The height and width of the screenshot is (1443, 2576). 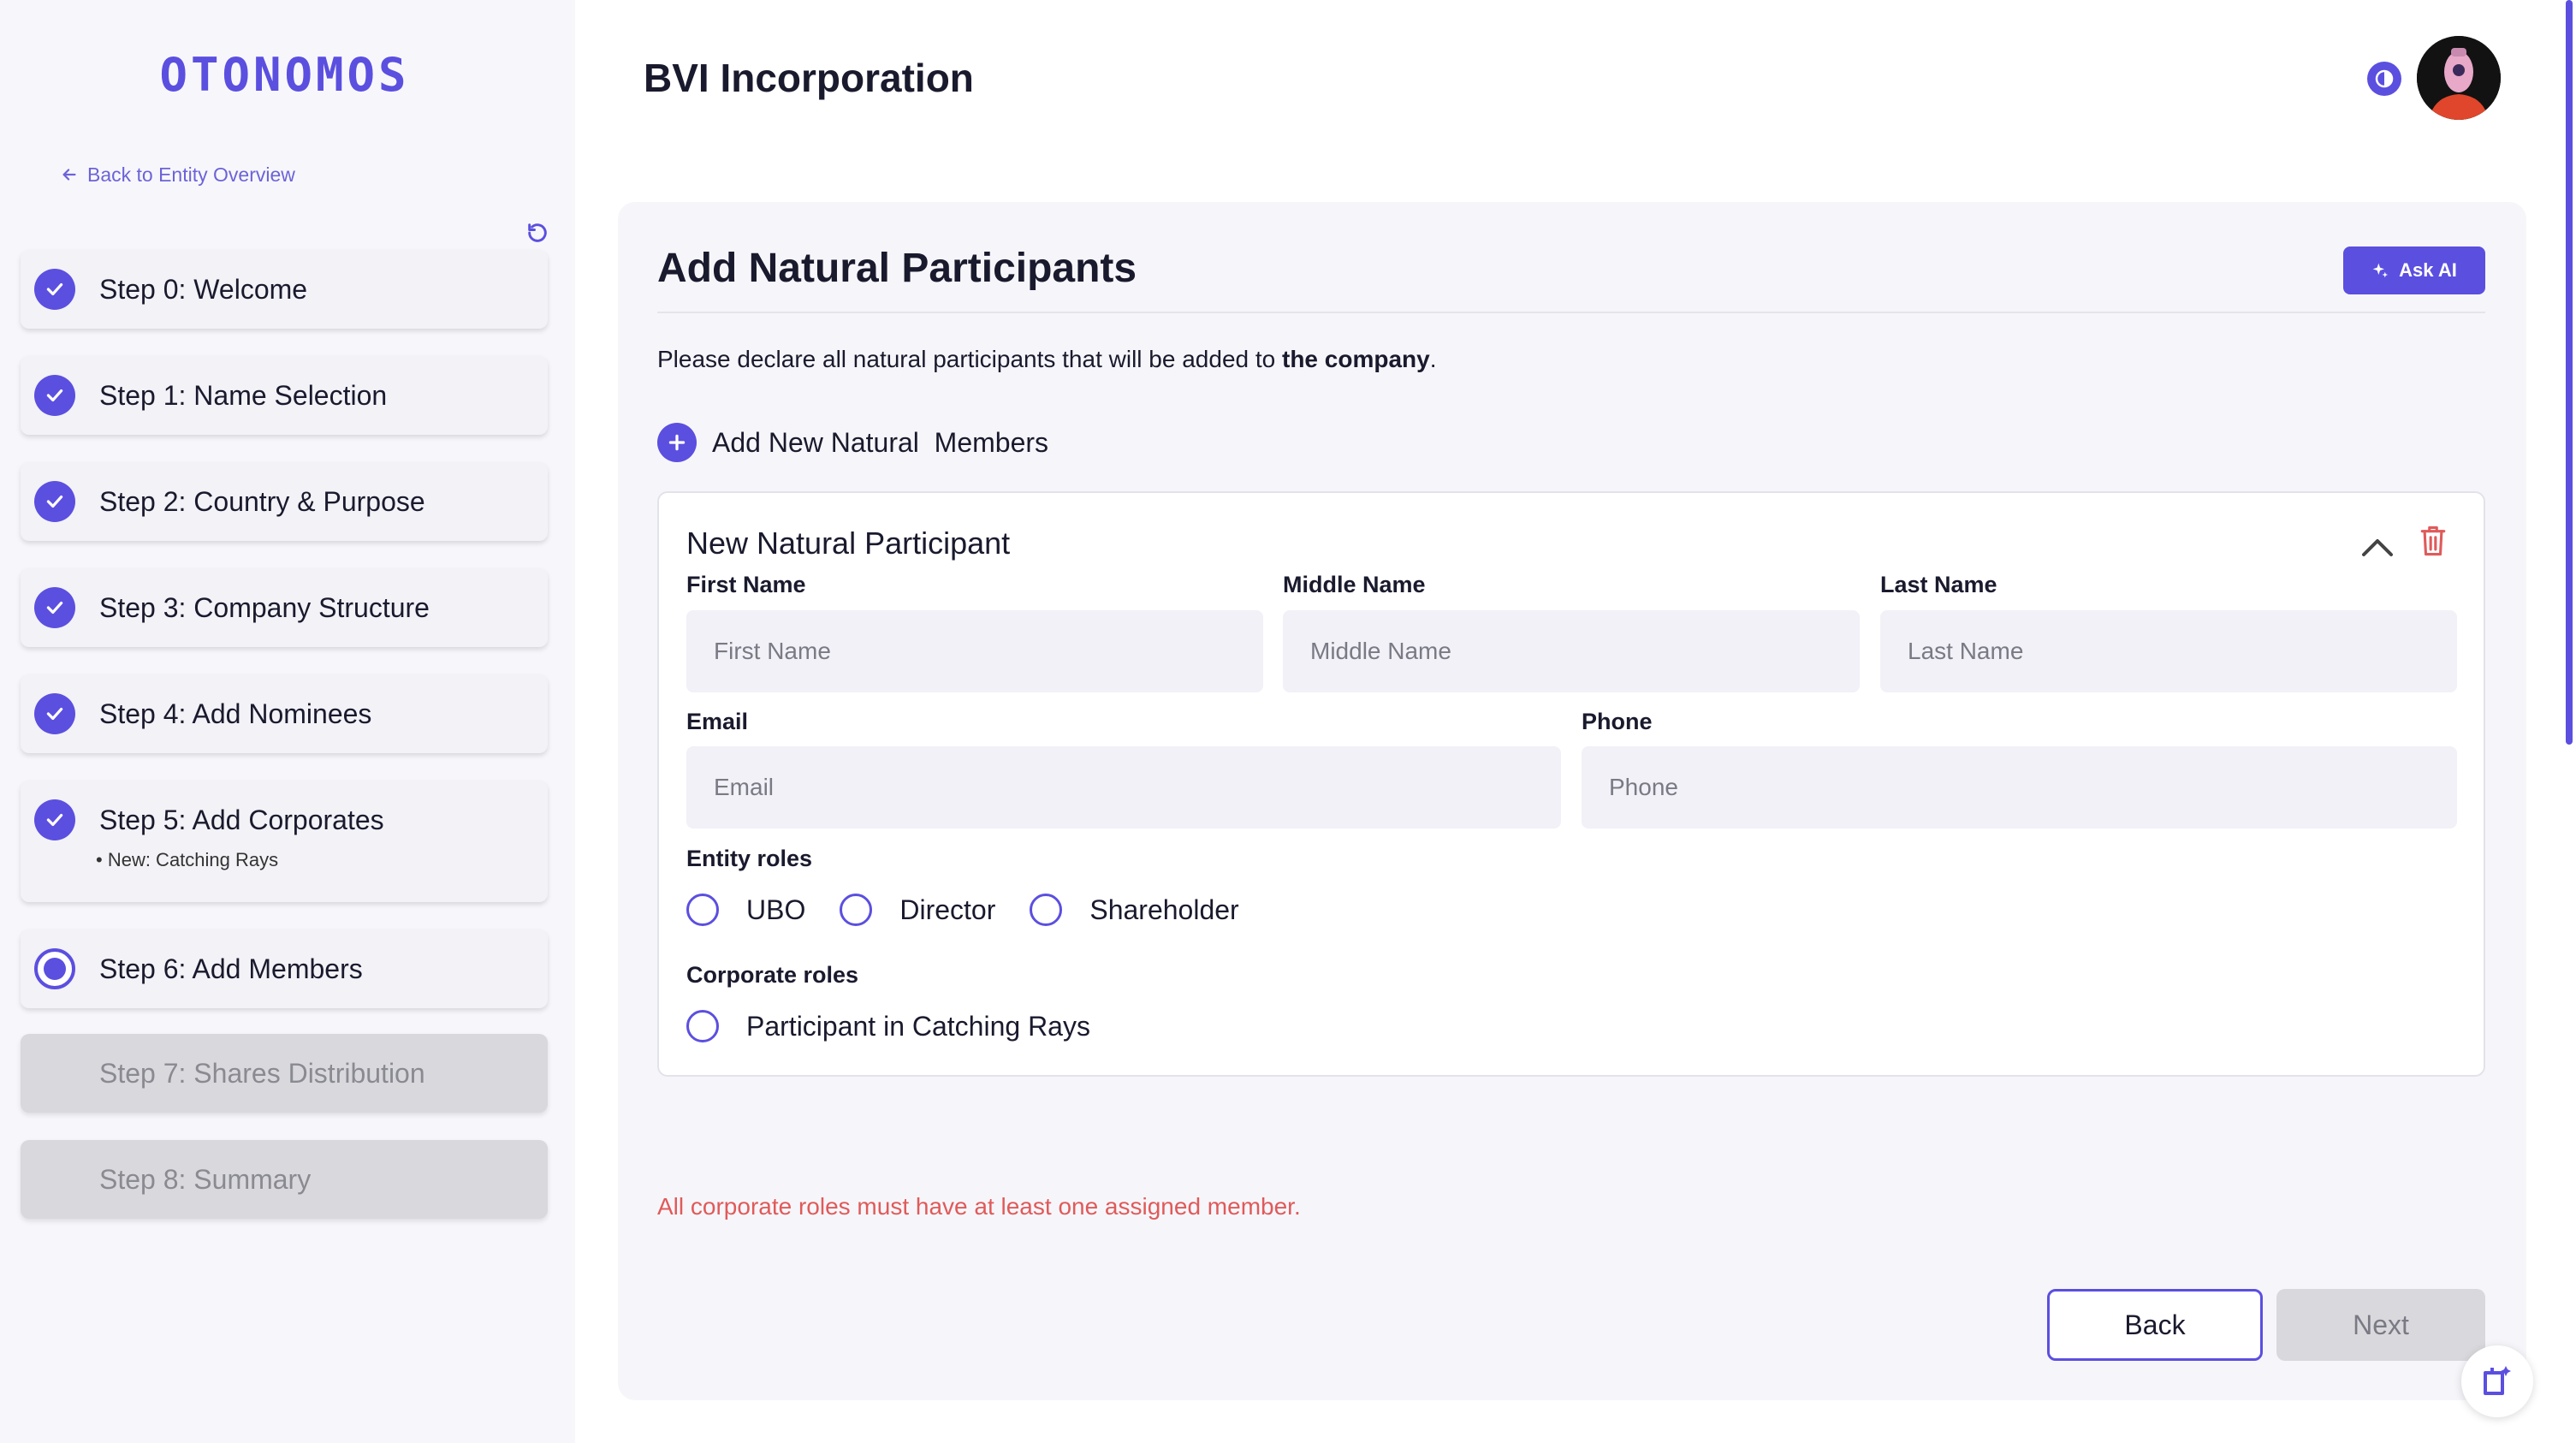 What do you see at coordinates (776, 909) in the screenshot?
I see `radio-label: UBO` at bounding box center [776, 909].